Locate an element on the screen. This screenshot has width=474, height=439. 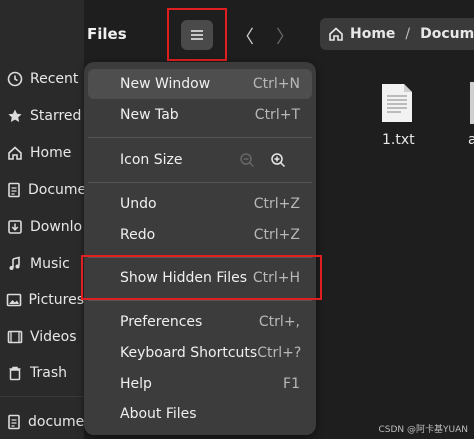
sidebar-item-downloads: Downlo is located at coordinates (42, 227).